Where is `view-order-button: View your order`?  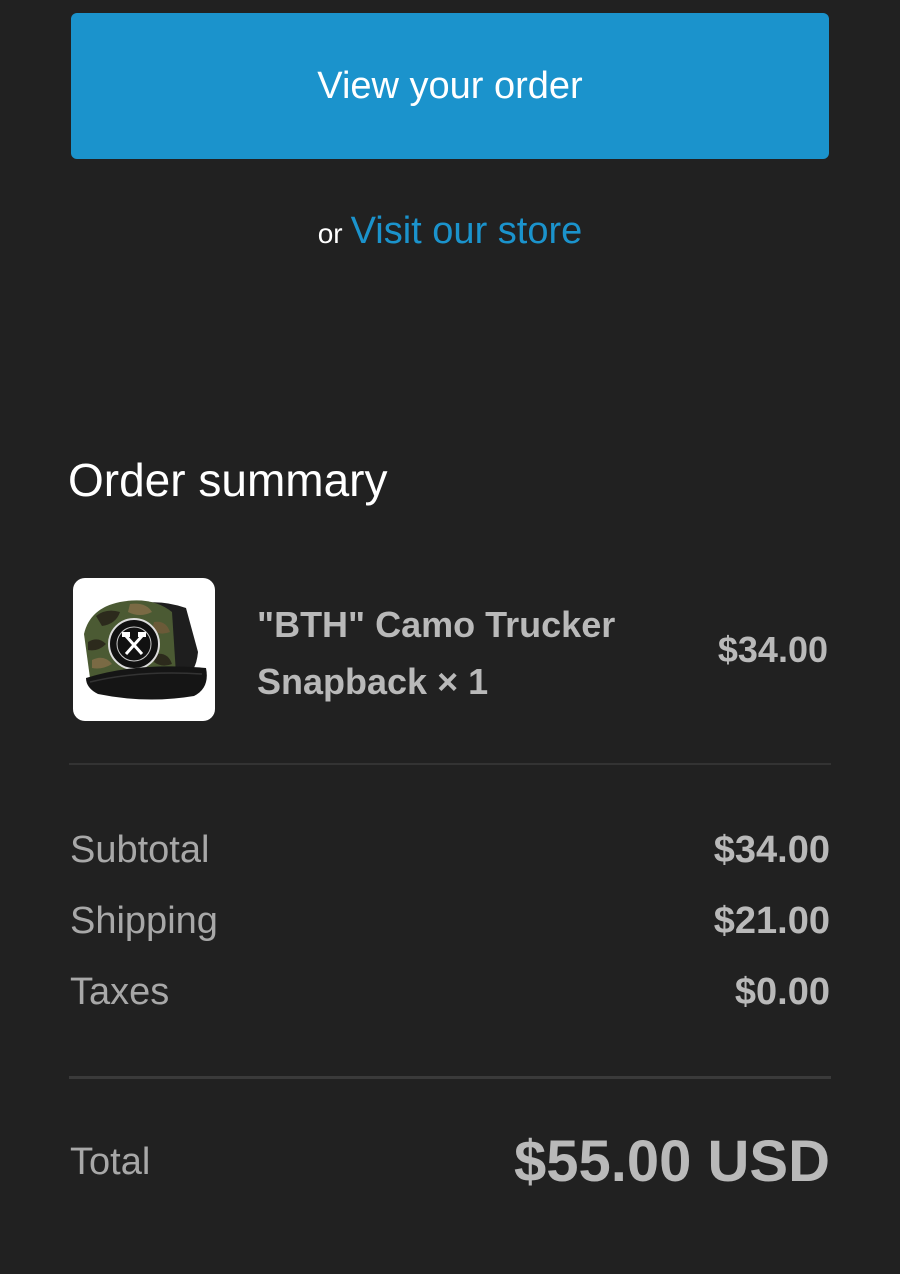 view-order-button: View your order is located at coordinates (450, 86).